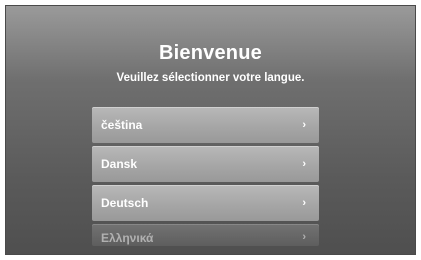 The height and width of the screenshot is (260, 421). Describe the element at coordinates (205, 164) in the screenshot. I see `language-item-dansk: Dansk ›` at that location.